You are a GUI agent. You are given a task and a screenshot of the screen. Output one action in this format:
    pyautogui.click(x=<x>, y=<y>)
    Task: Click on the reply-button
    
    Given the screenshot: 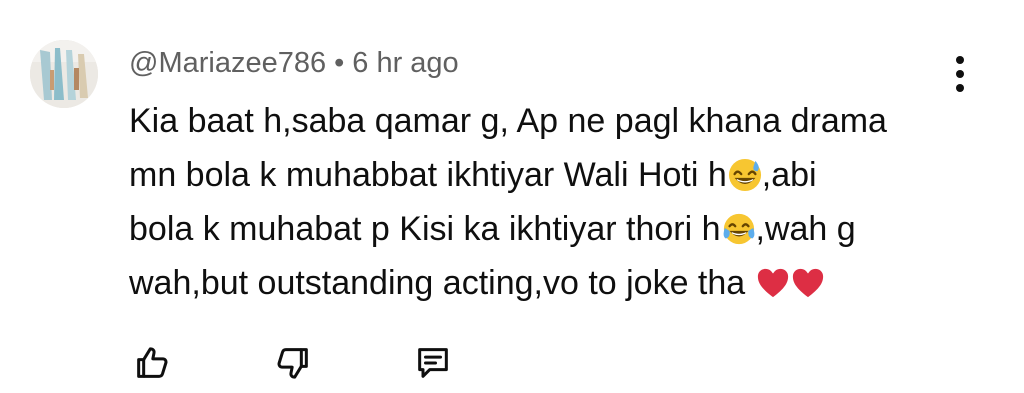 What is the action you would take?
    pyautogui.click(x=433, y=363)
    